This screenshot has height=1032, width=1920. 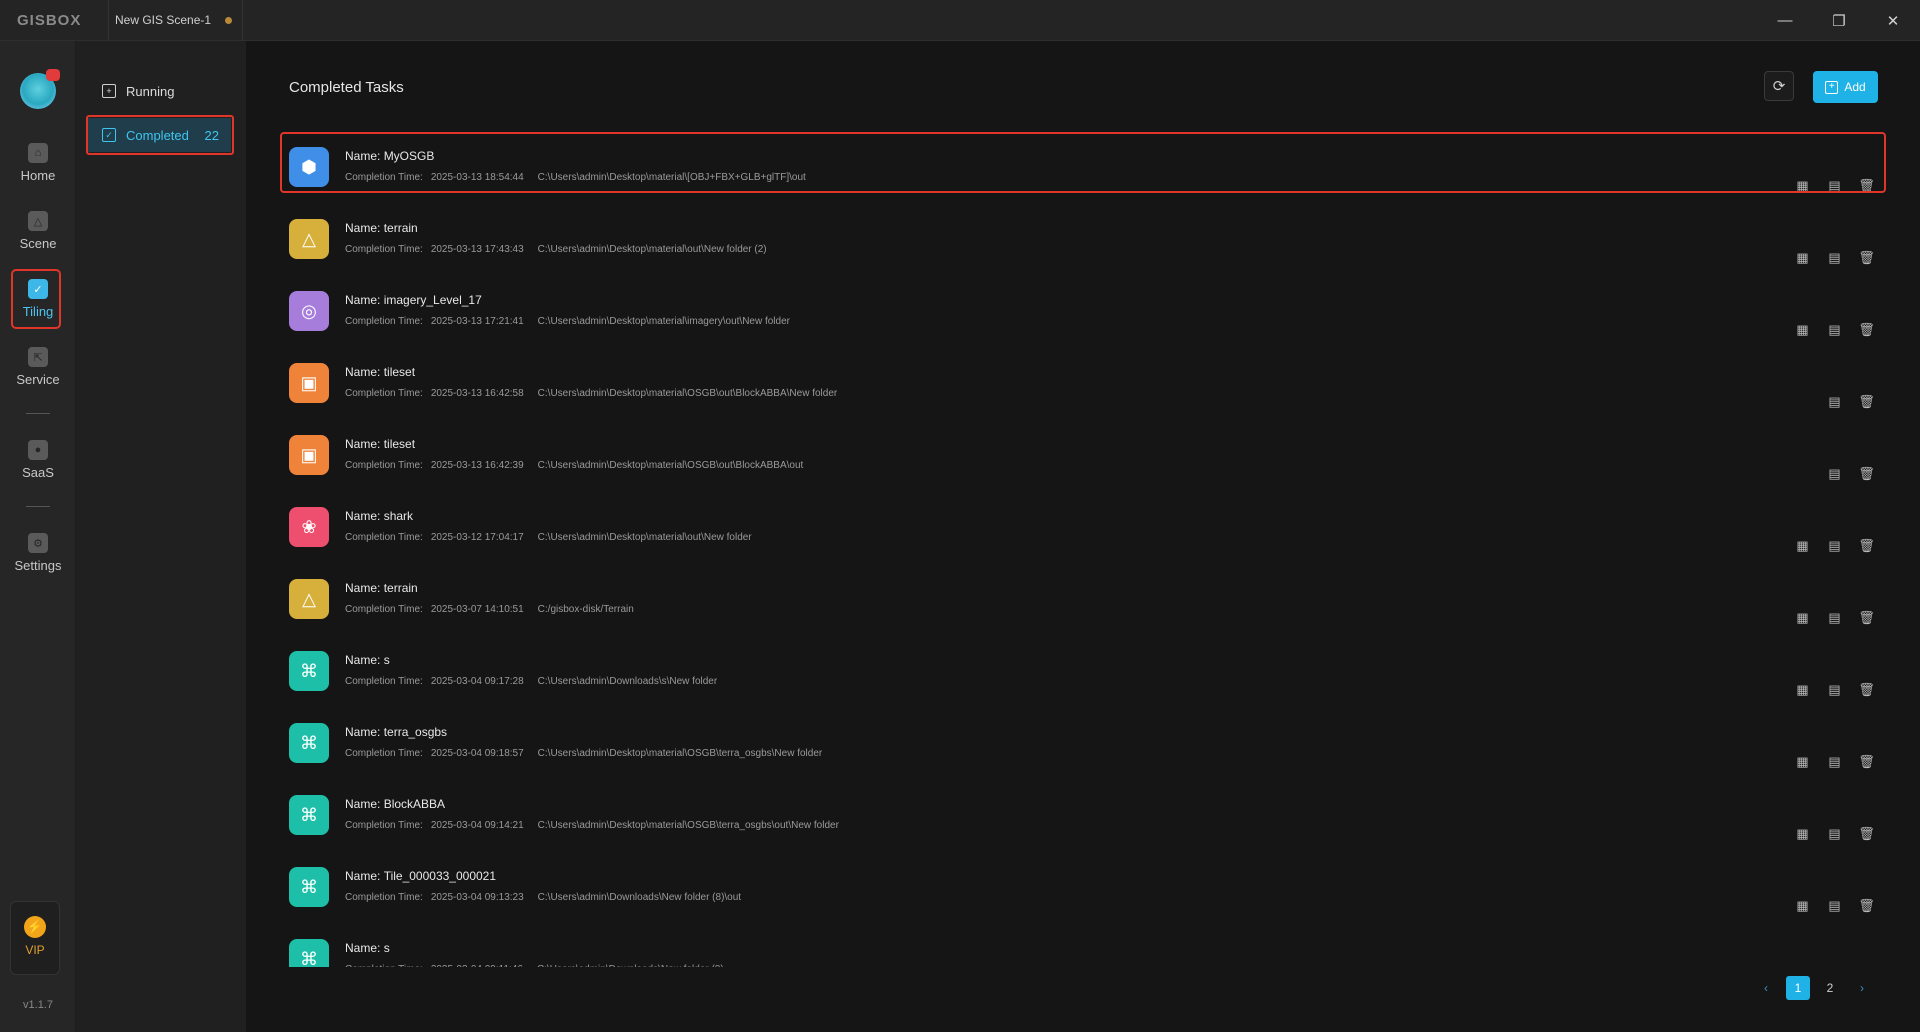 I want to click on terrain-icon: △, so click(x=309, y=599).